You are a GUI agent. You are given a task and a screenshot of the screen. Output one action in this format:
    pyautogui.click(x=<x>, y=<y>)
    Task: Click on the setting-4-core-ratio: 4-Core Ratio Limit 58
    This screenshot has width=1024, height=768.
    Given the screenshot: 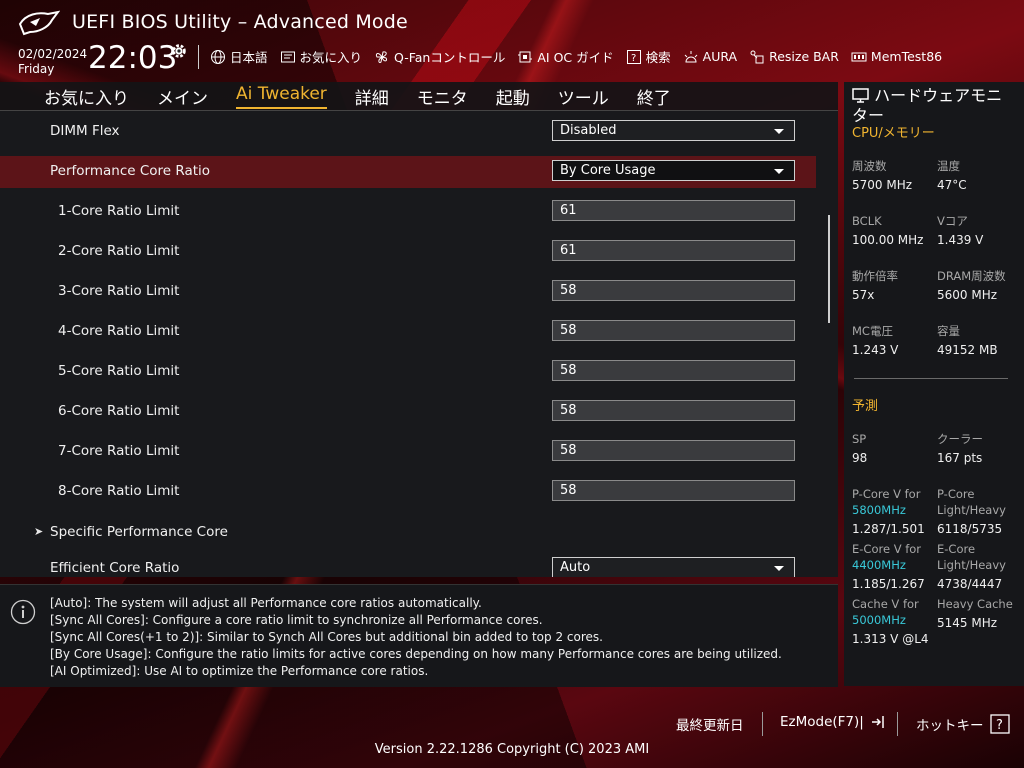 What is the action you would take?
    pyautogui.click(x=408, y=332)
    